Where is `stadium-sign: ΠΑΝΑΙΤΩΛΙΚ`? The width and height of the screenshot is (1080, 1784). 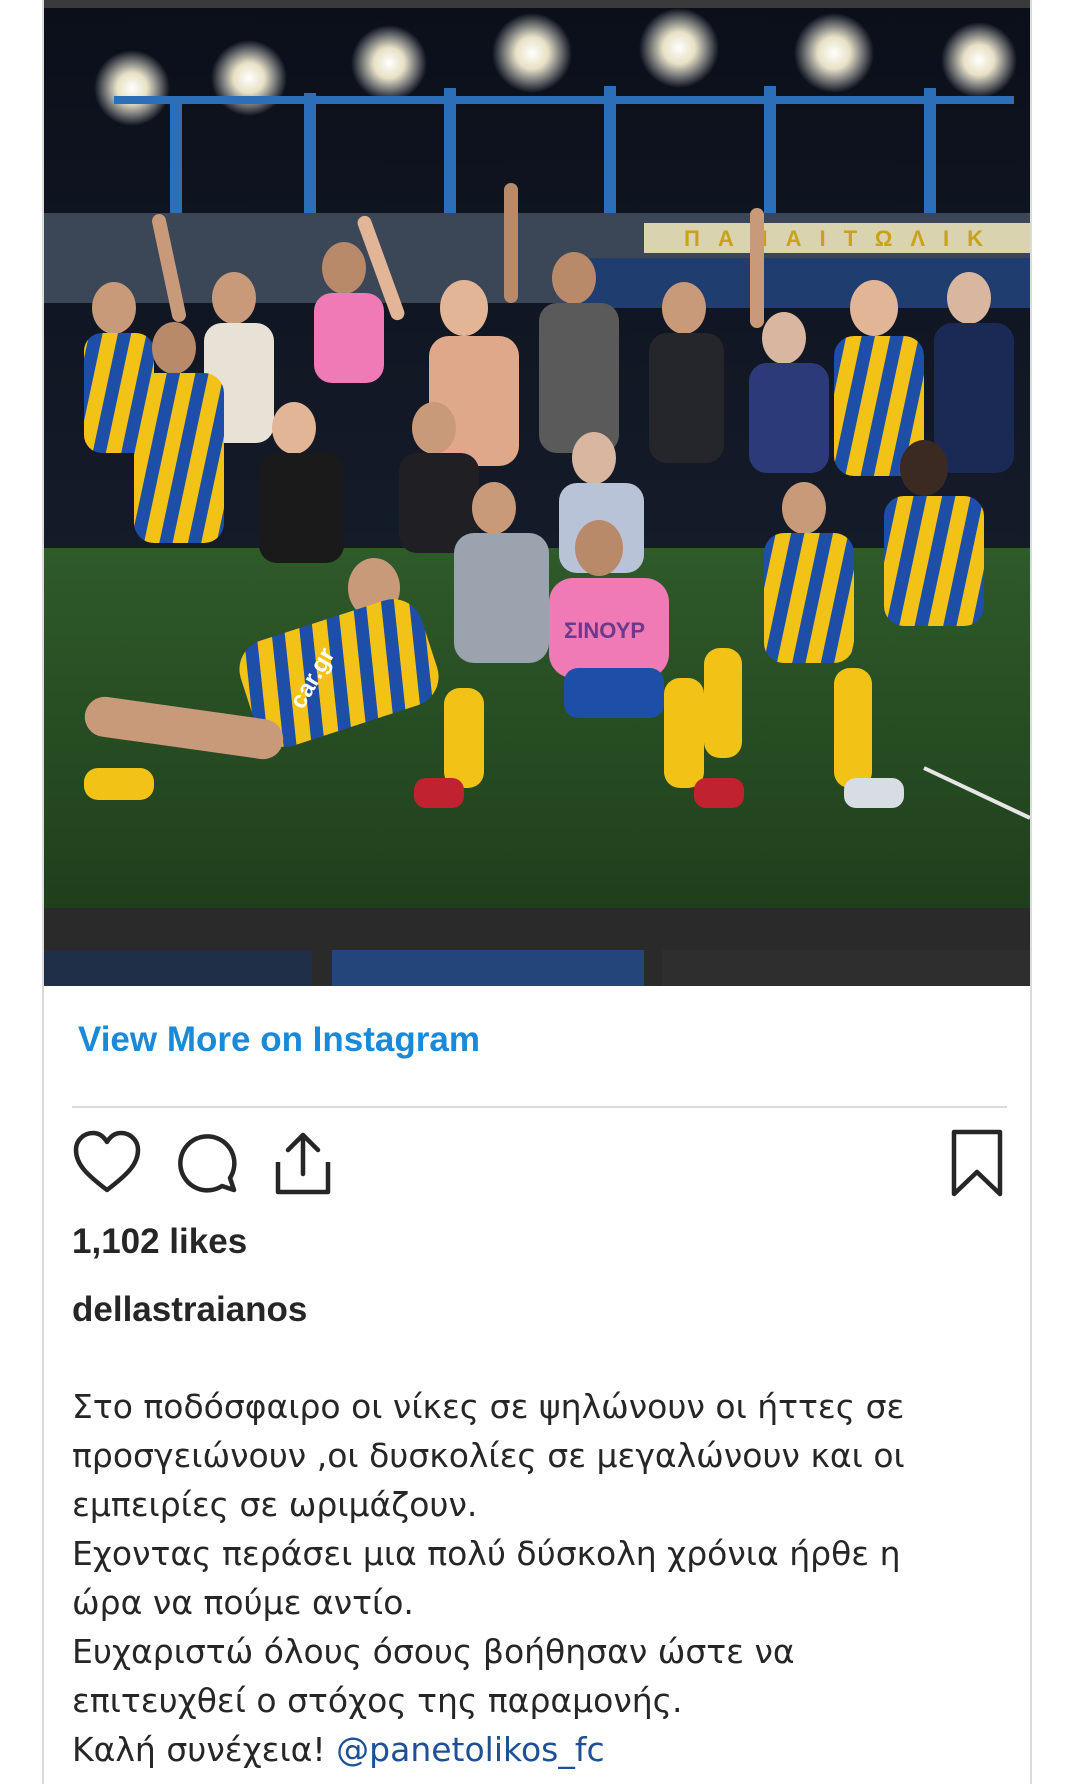 stadium-sign: ΠΑΝΑΙΤΩΛΙΚ is located at coordinates (842, 238).